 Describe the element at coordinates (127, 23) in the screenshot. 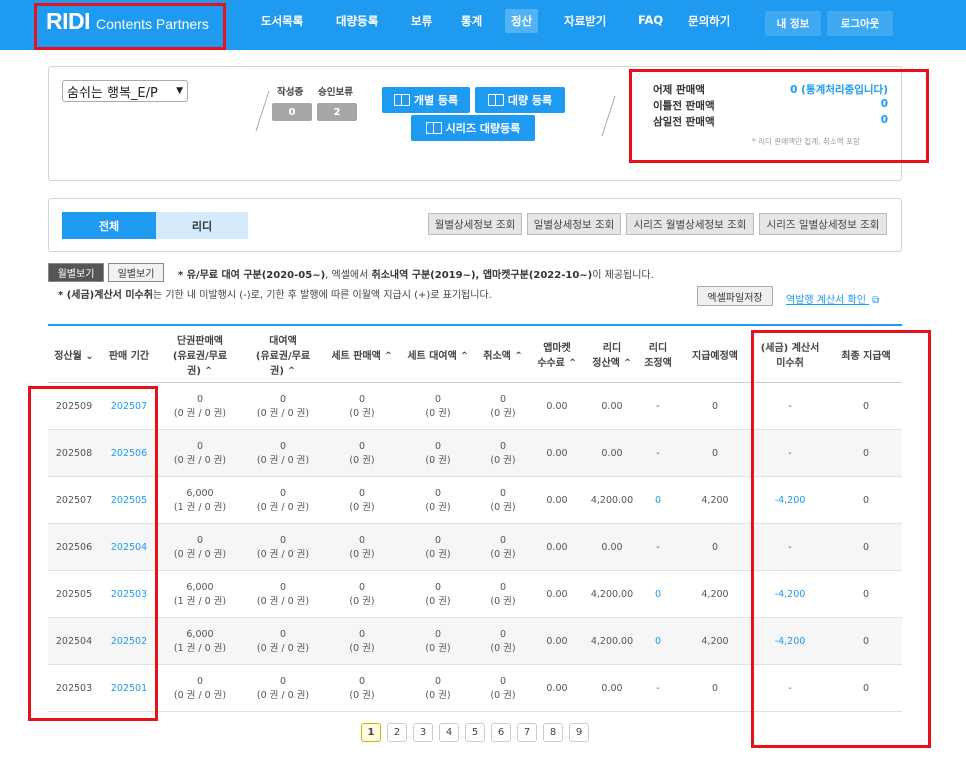

I see `brand-logo: RIDI Contents Partners` at that location.